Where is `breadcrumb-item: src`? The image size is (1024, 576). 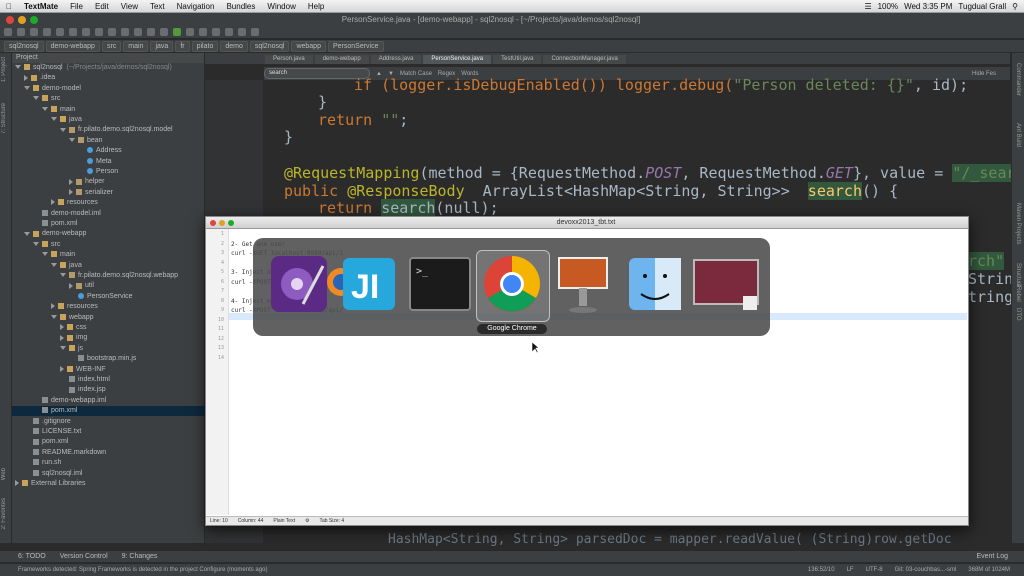 breadcrumb-item: src is located at coordinates (111, 46).